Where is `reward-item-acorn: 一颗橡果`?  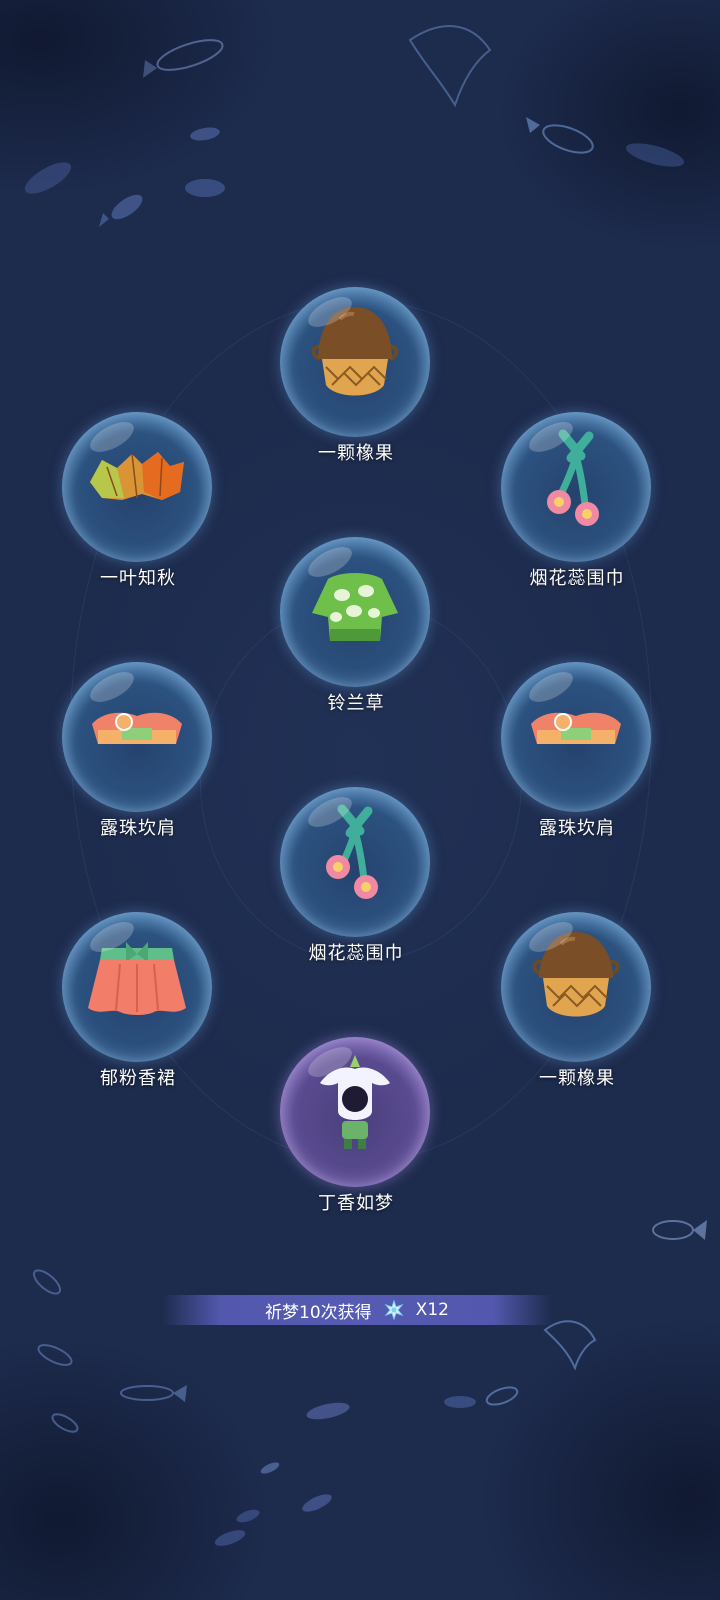
reward-item-acorn: 一颗橡果 is located at coordinates (356, 387).